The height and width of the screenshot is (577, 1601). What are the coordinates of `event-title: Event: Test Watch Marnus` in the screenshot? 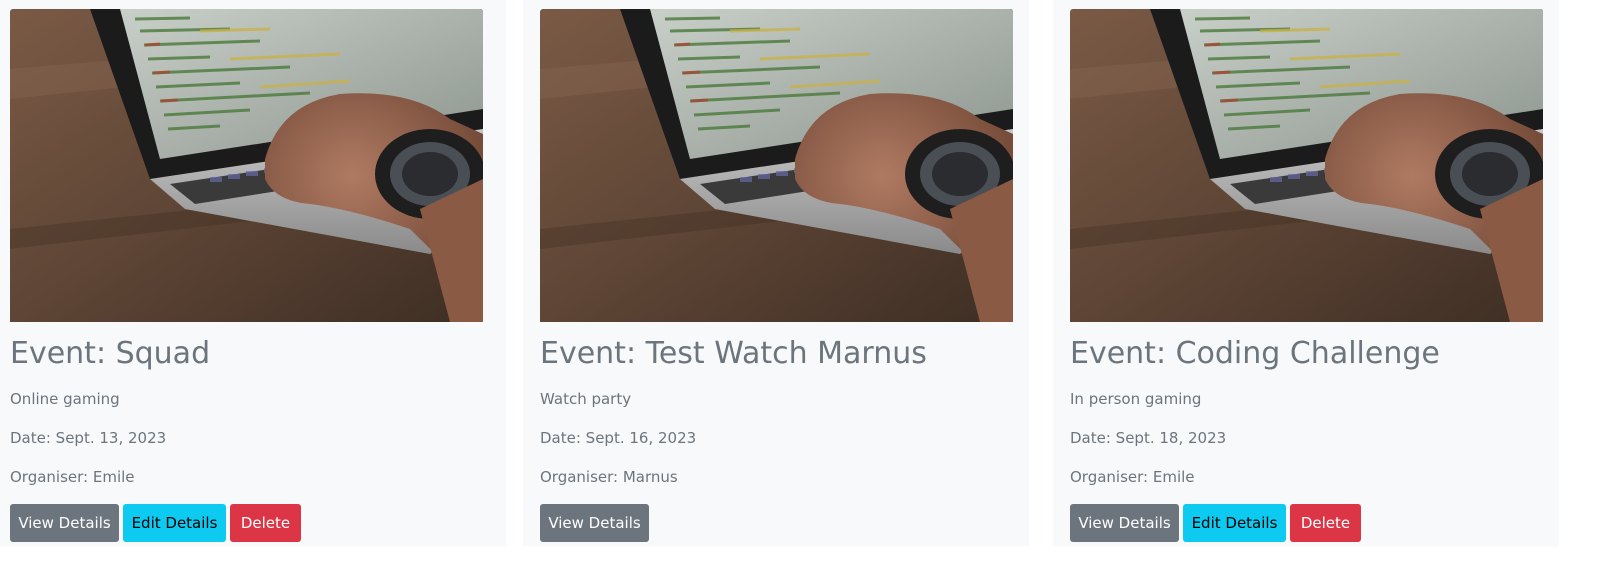 It's located at (733, 353).